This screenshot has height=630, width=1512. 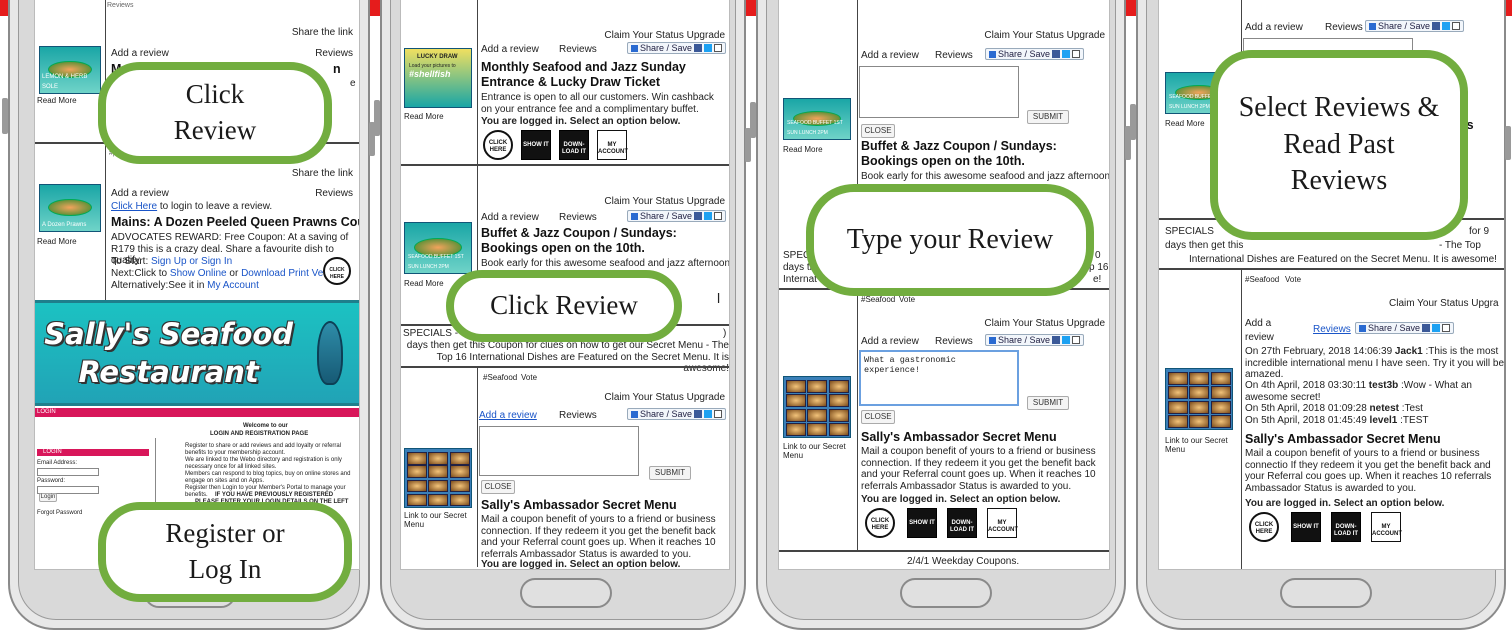 I want to click on close-button-2: CLOSE, so click(x=878, y=417).